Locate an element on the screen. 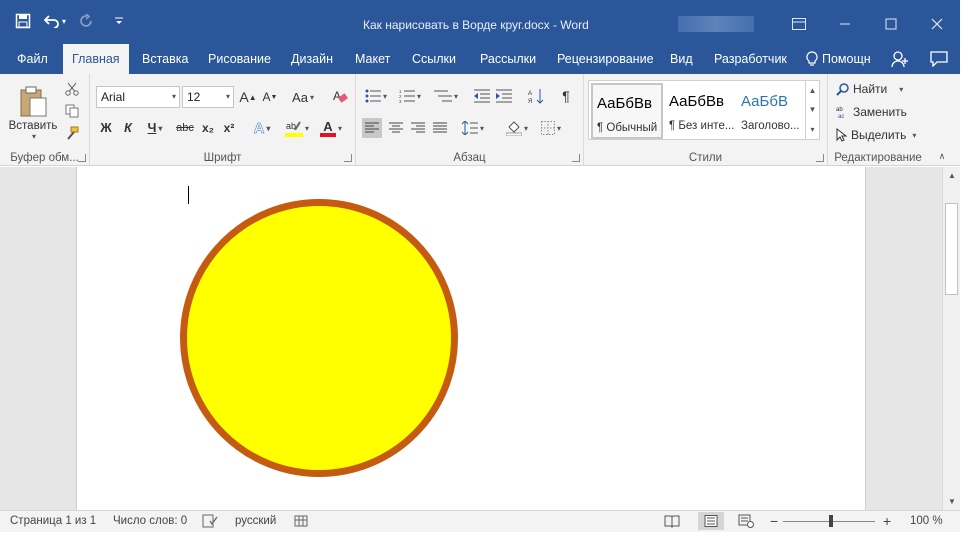  font-color-label: A is located at coordinates (328, 126).